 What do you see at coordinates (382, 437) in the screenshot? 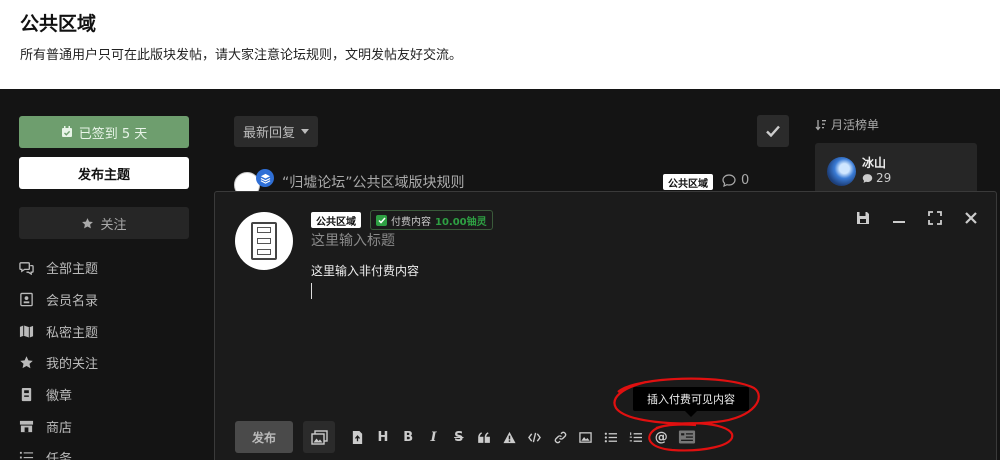
I see `heading-icon: H` at bounding box center [382, 437].